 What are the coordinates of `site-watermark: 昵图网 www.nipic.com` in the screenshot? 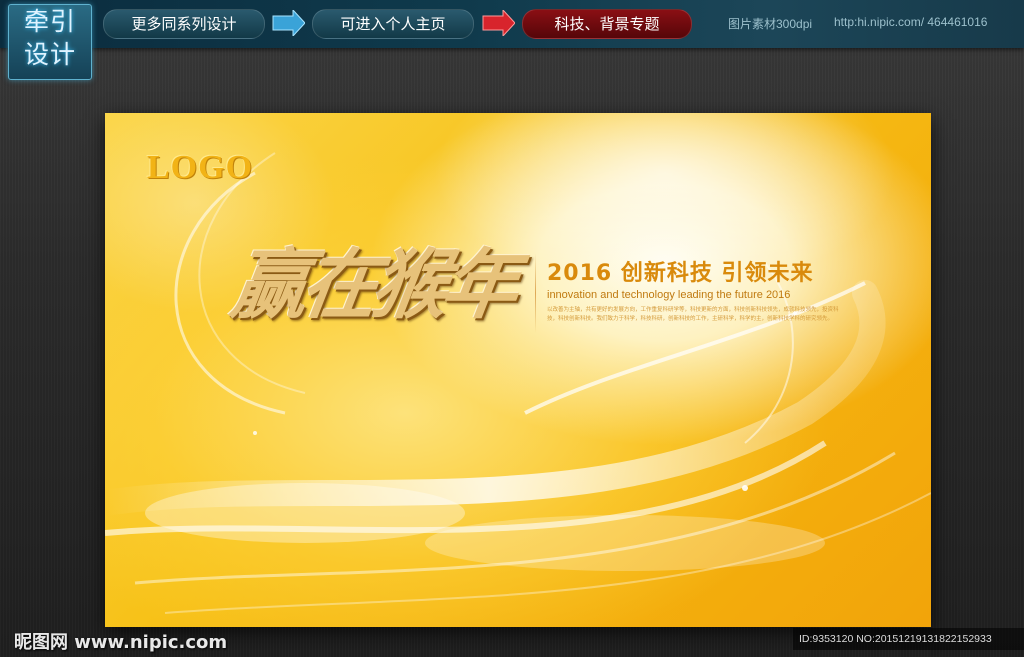 It's located at (121, 642).